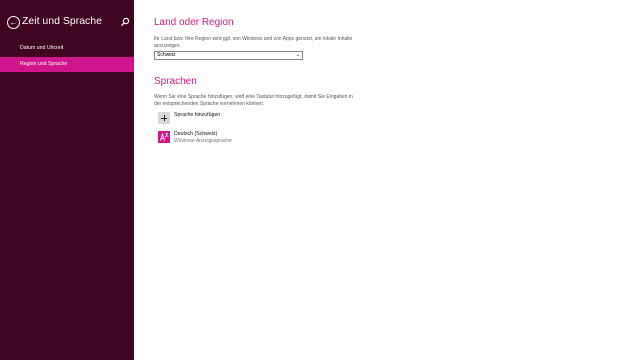 This screenshot has width=640, height=360. Describe the element at coordinates (125, 22) in the screenshot. I see `search-icon` at that location.